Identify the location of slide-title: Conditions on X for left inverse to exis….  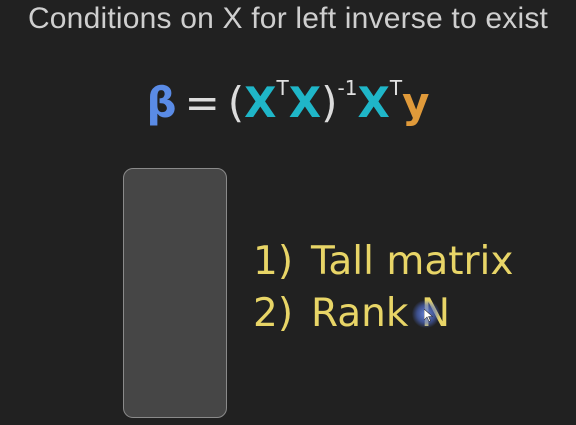
(288, 18).